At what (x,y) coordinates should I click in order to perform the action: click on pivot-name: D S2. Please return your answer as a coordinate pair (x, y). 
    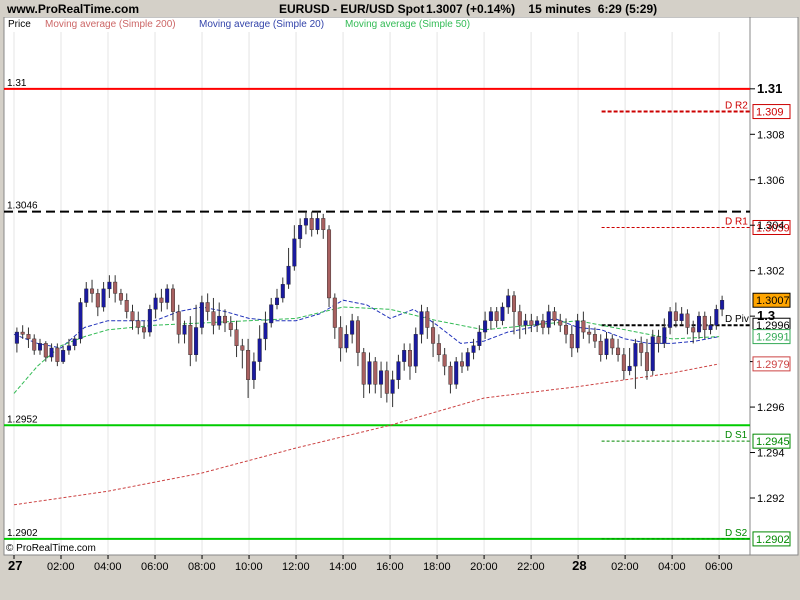
    Looking at the image, I should click on (736, 533).